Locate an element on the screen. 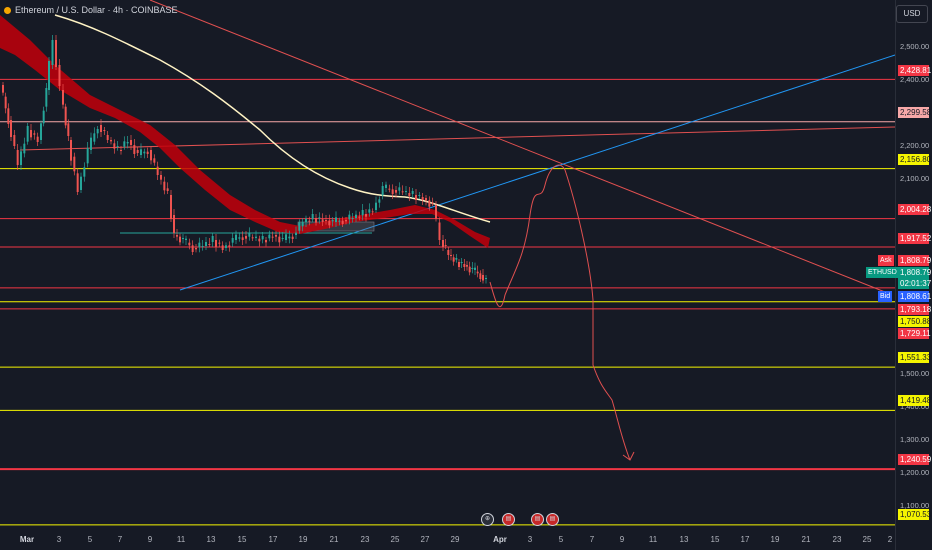  time-tick: 9 is located at coordinates (622, 539).